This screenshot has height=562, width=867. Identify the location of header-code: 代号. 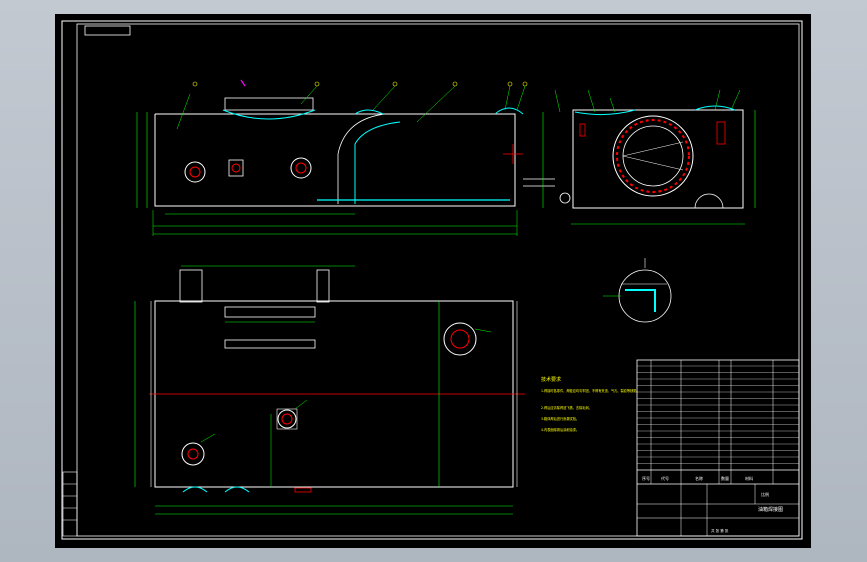
(665, 478).